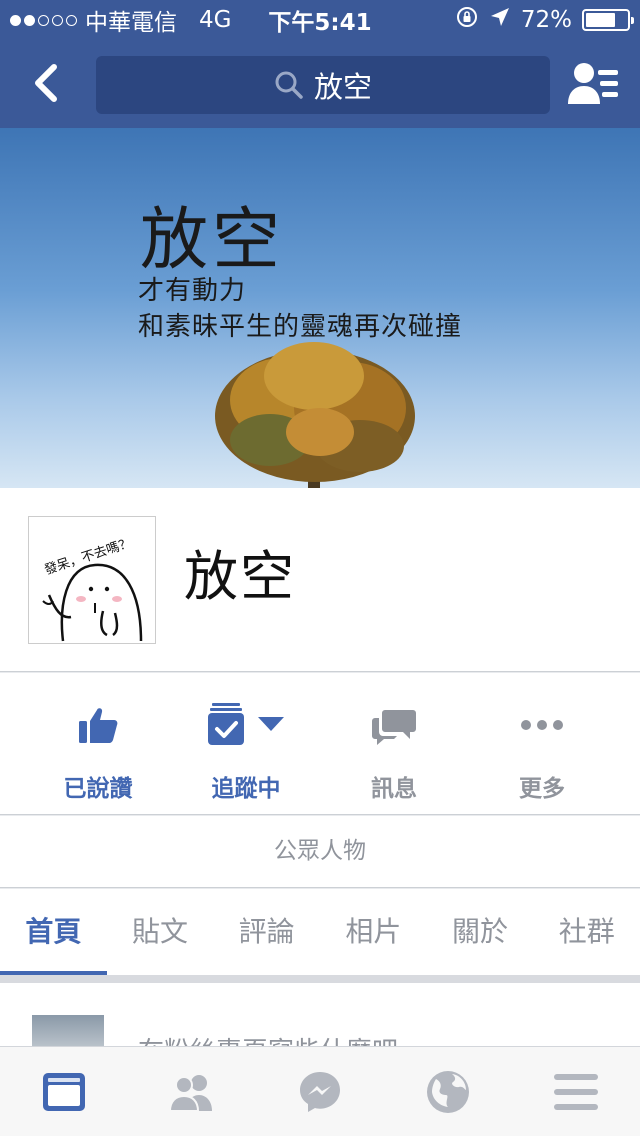  Describe the element at coordinates (98, 725) in the screenshot. I see `thumbs-up-icon` at that location.